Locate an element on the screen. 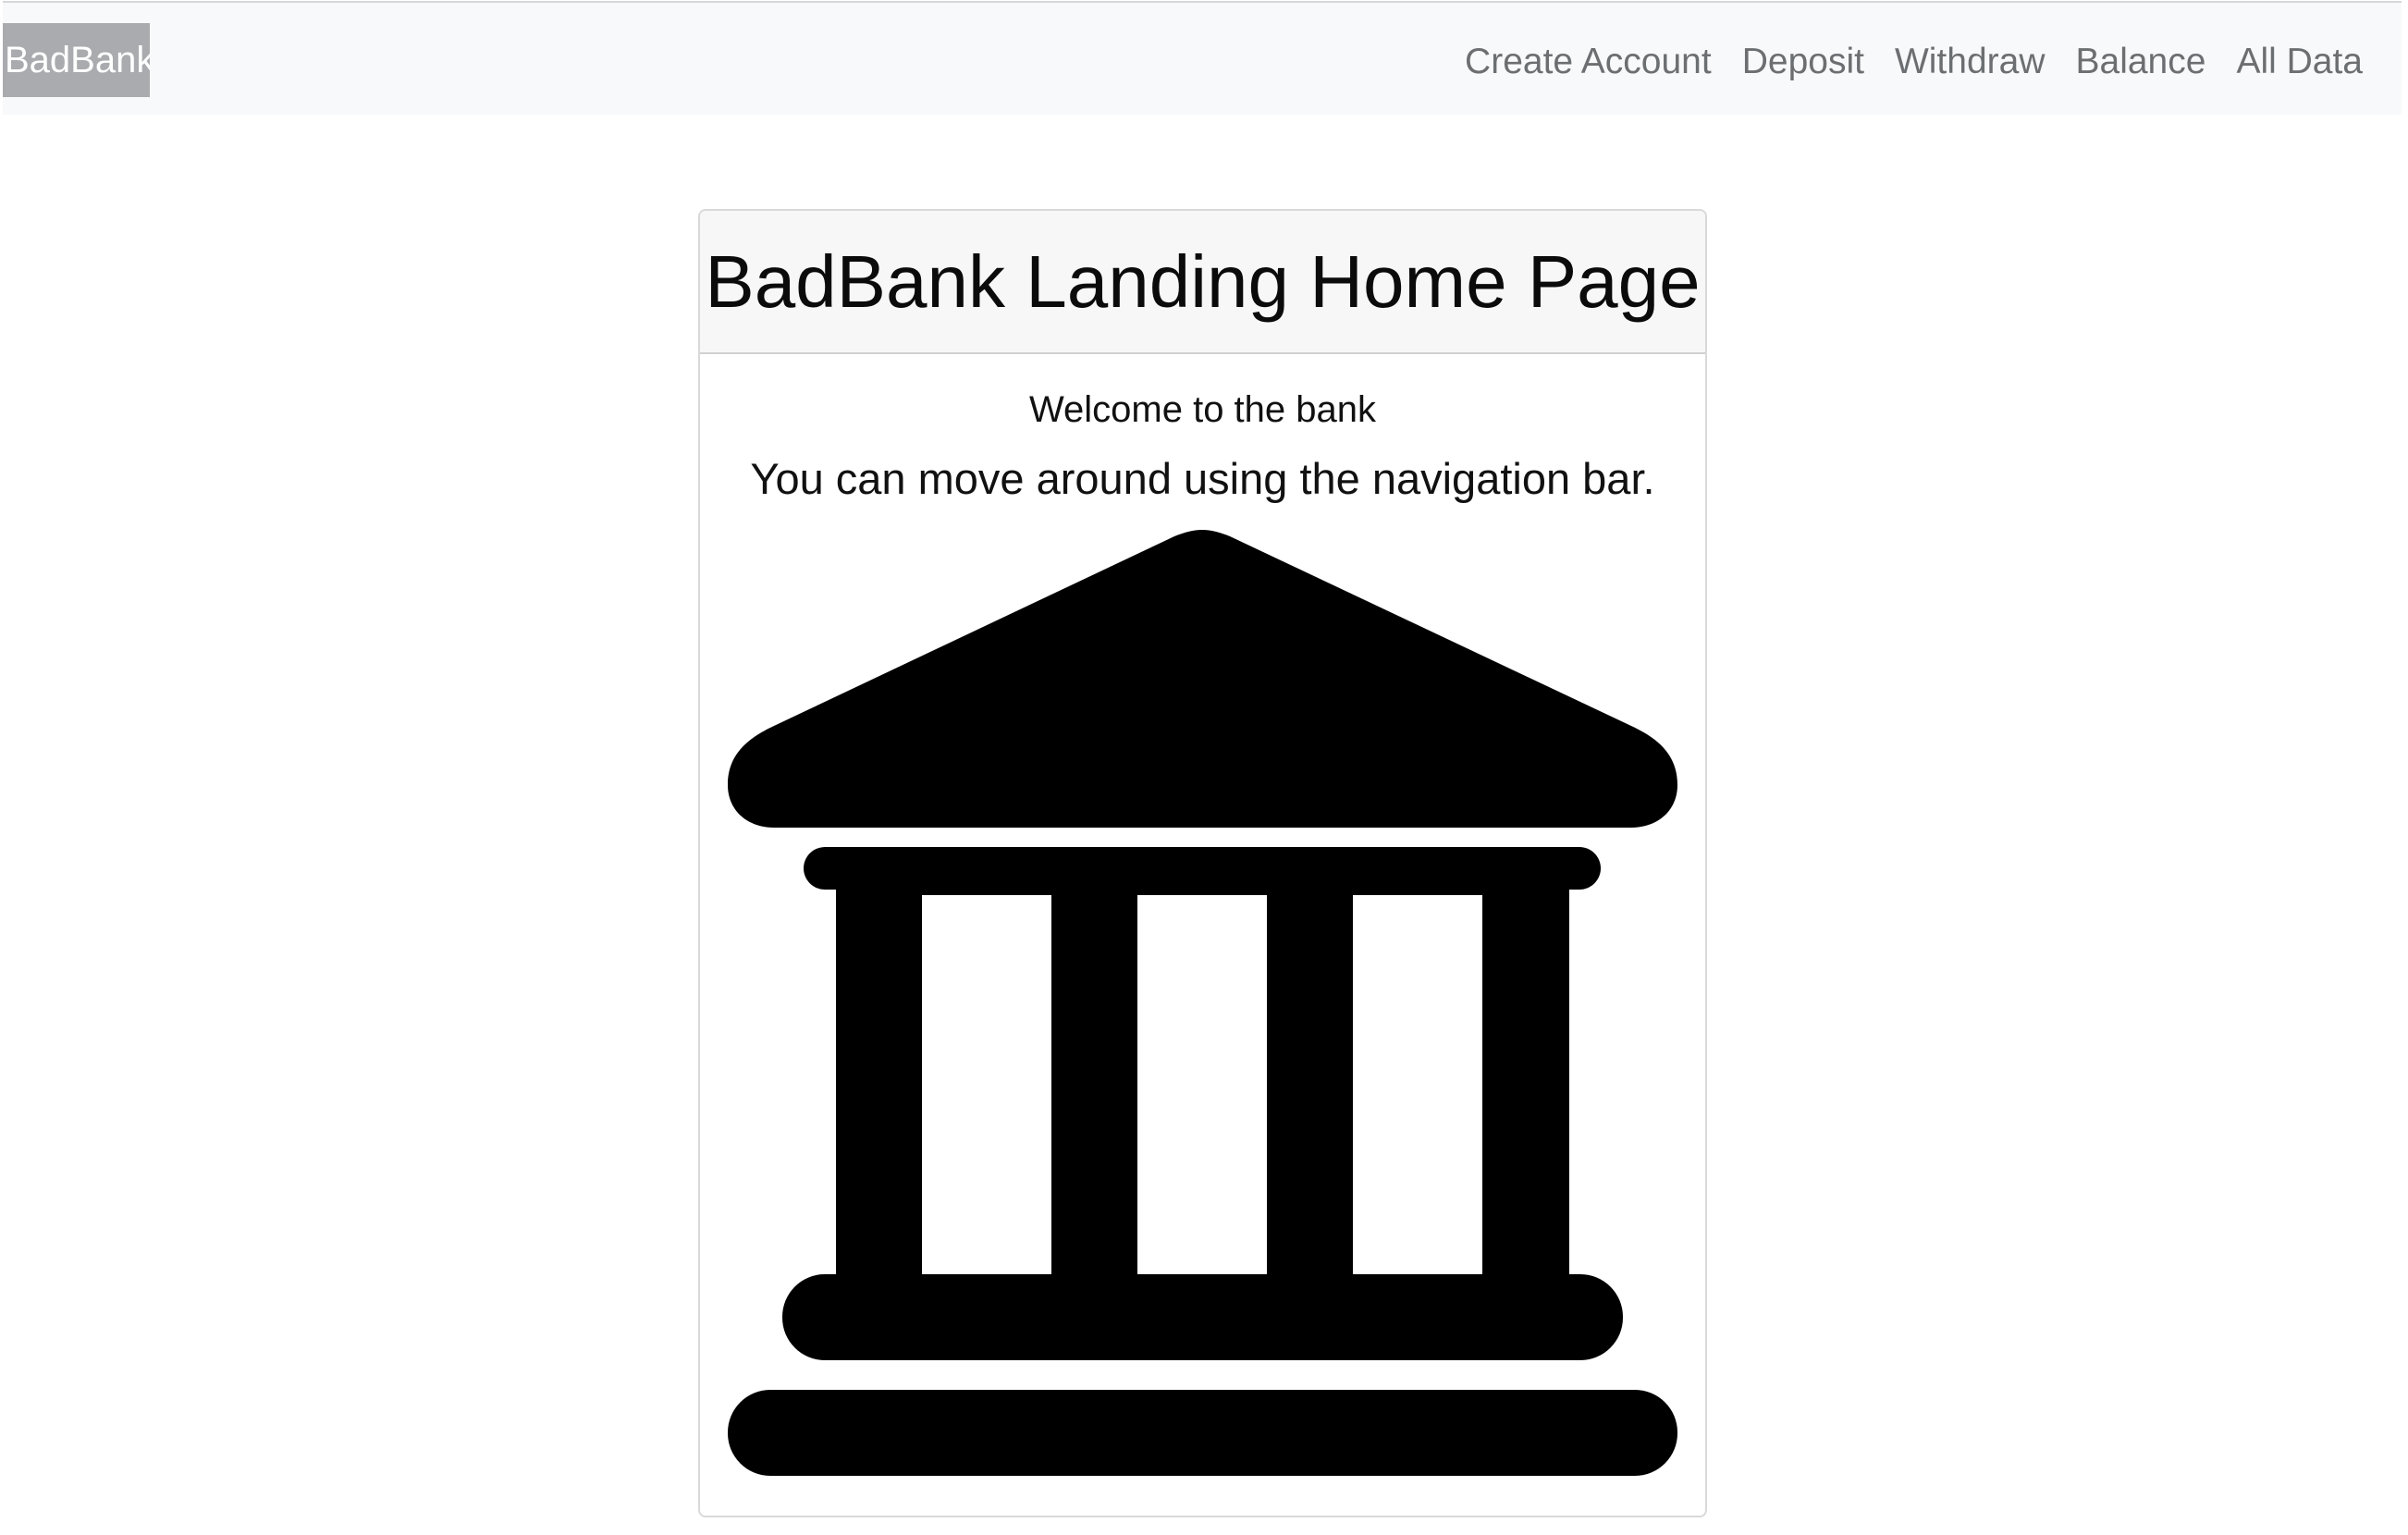 The height and width of the screenshot is (1535, 2408). card-header: BadBank Landing Home Page is located at coordinates (1202, 282).